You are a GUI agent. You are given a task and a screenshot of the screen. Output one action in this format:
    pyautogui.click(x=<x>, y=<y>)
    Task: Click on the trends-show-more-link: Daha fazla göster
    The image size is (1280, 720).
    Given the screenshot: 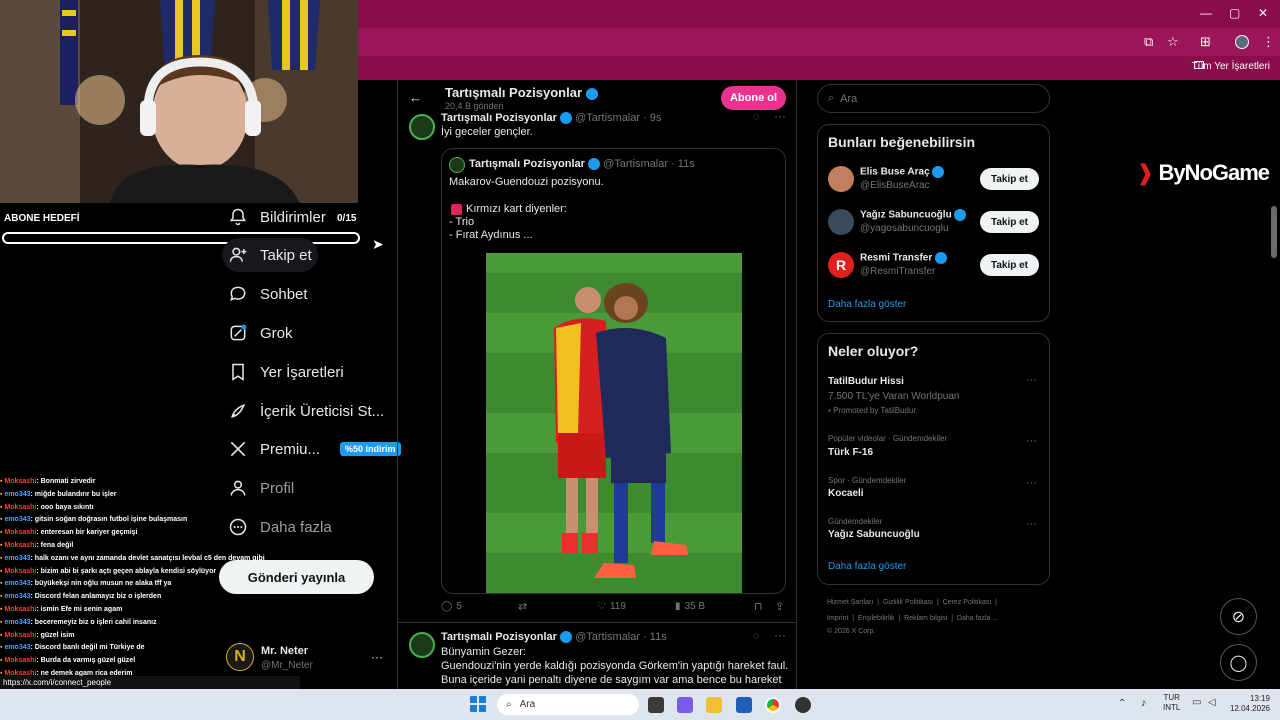 What is the action you would take?
    pyautogui.click(x=867, y=566)
    